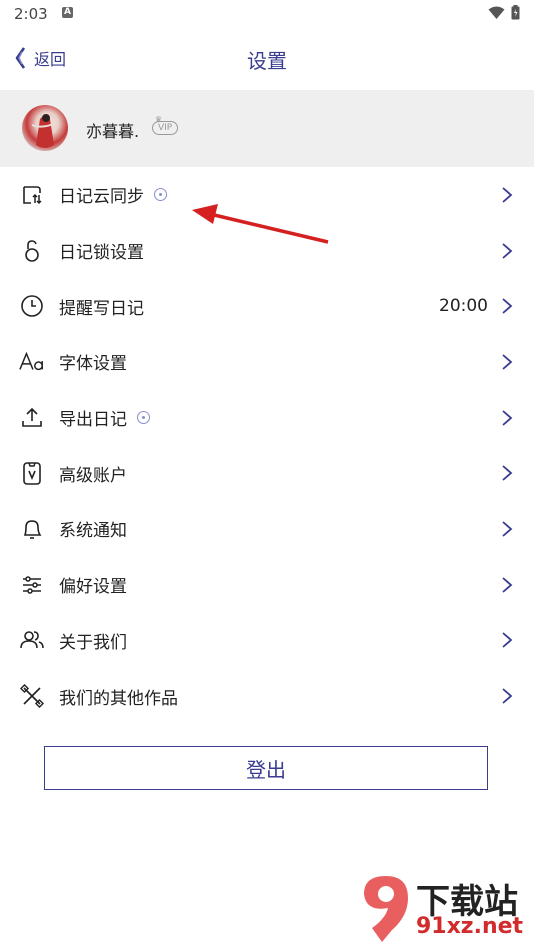  What do you see at coordinates (267, 418) in the screenshot?
I see `menu-item-export: 导出日记` at bounding box center [267, 418].